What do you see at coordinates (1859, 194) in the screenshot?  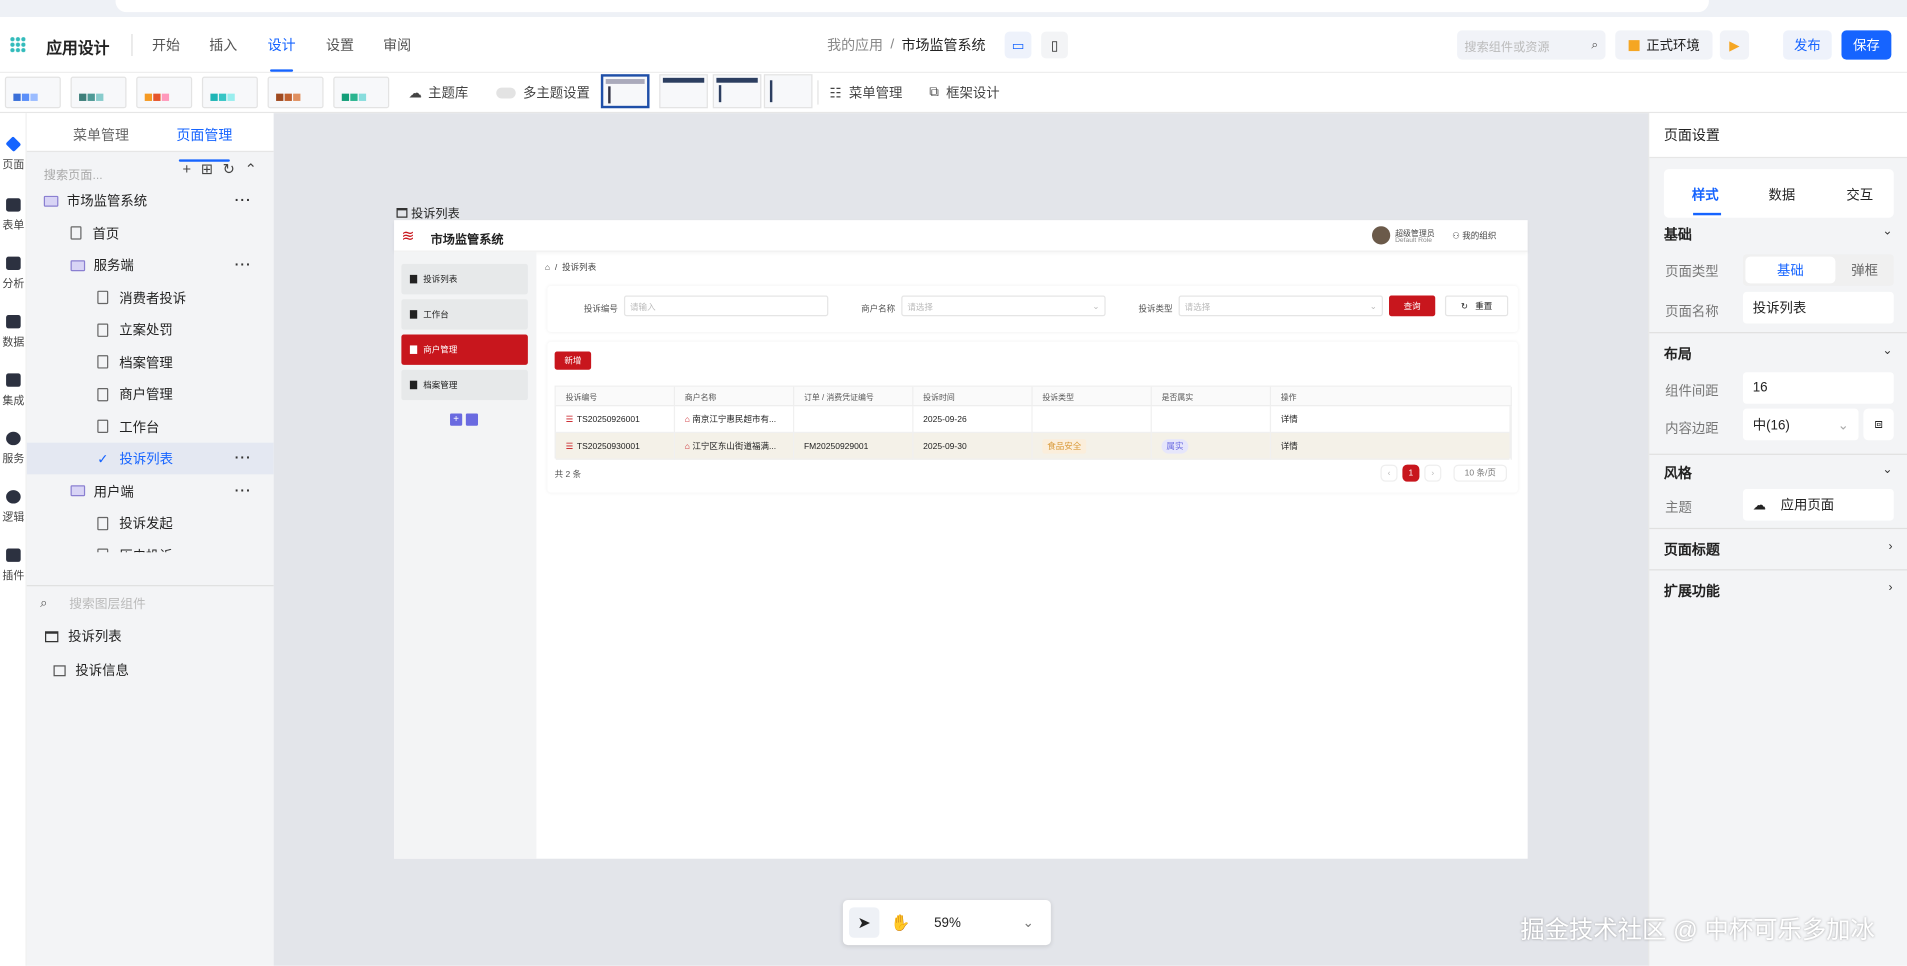 I see `tab-interaction: 交互` at bounding box center [1859, 194].